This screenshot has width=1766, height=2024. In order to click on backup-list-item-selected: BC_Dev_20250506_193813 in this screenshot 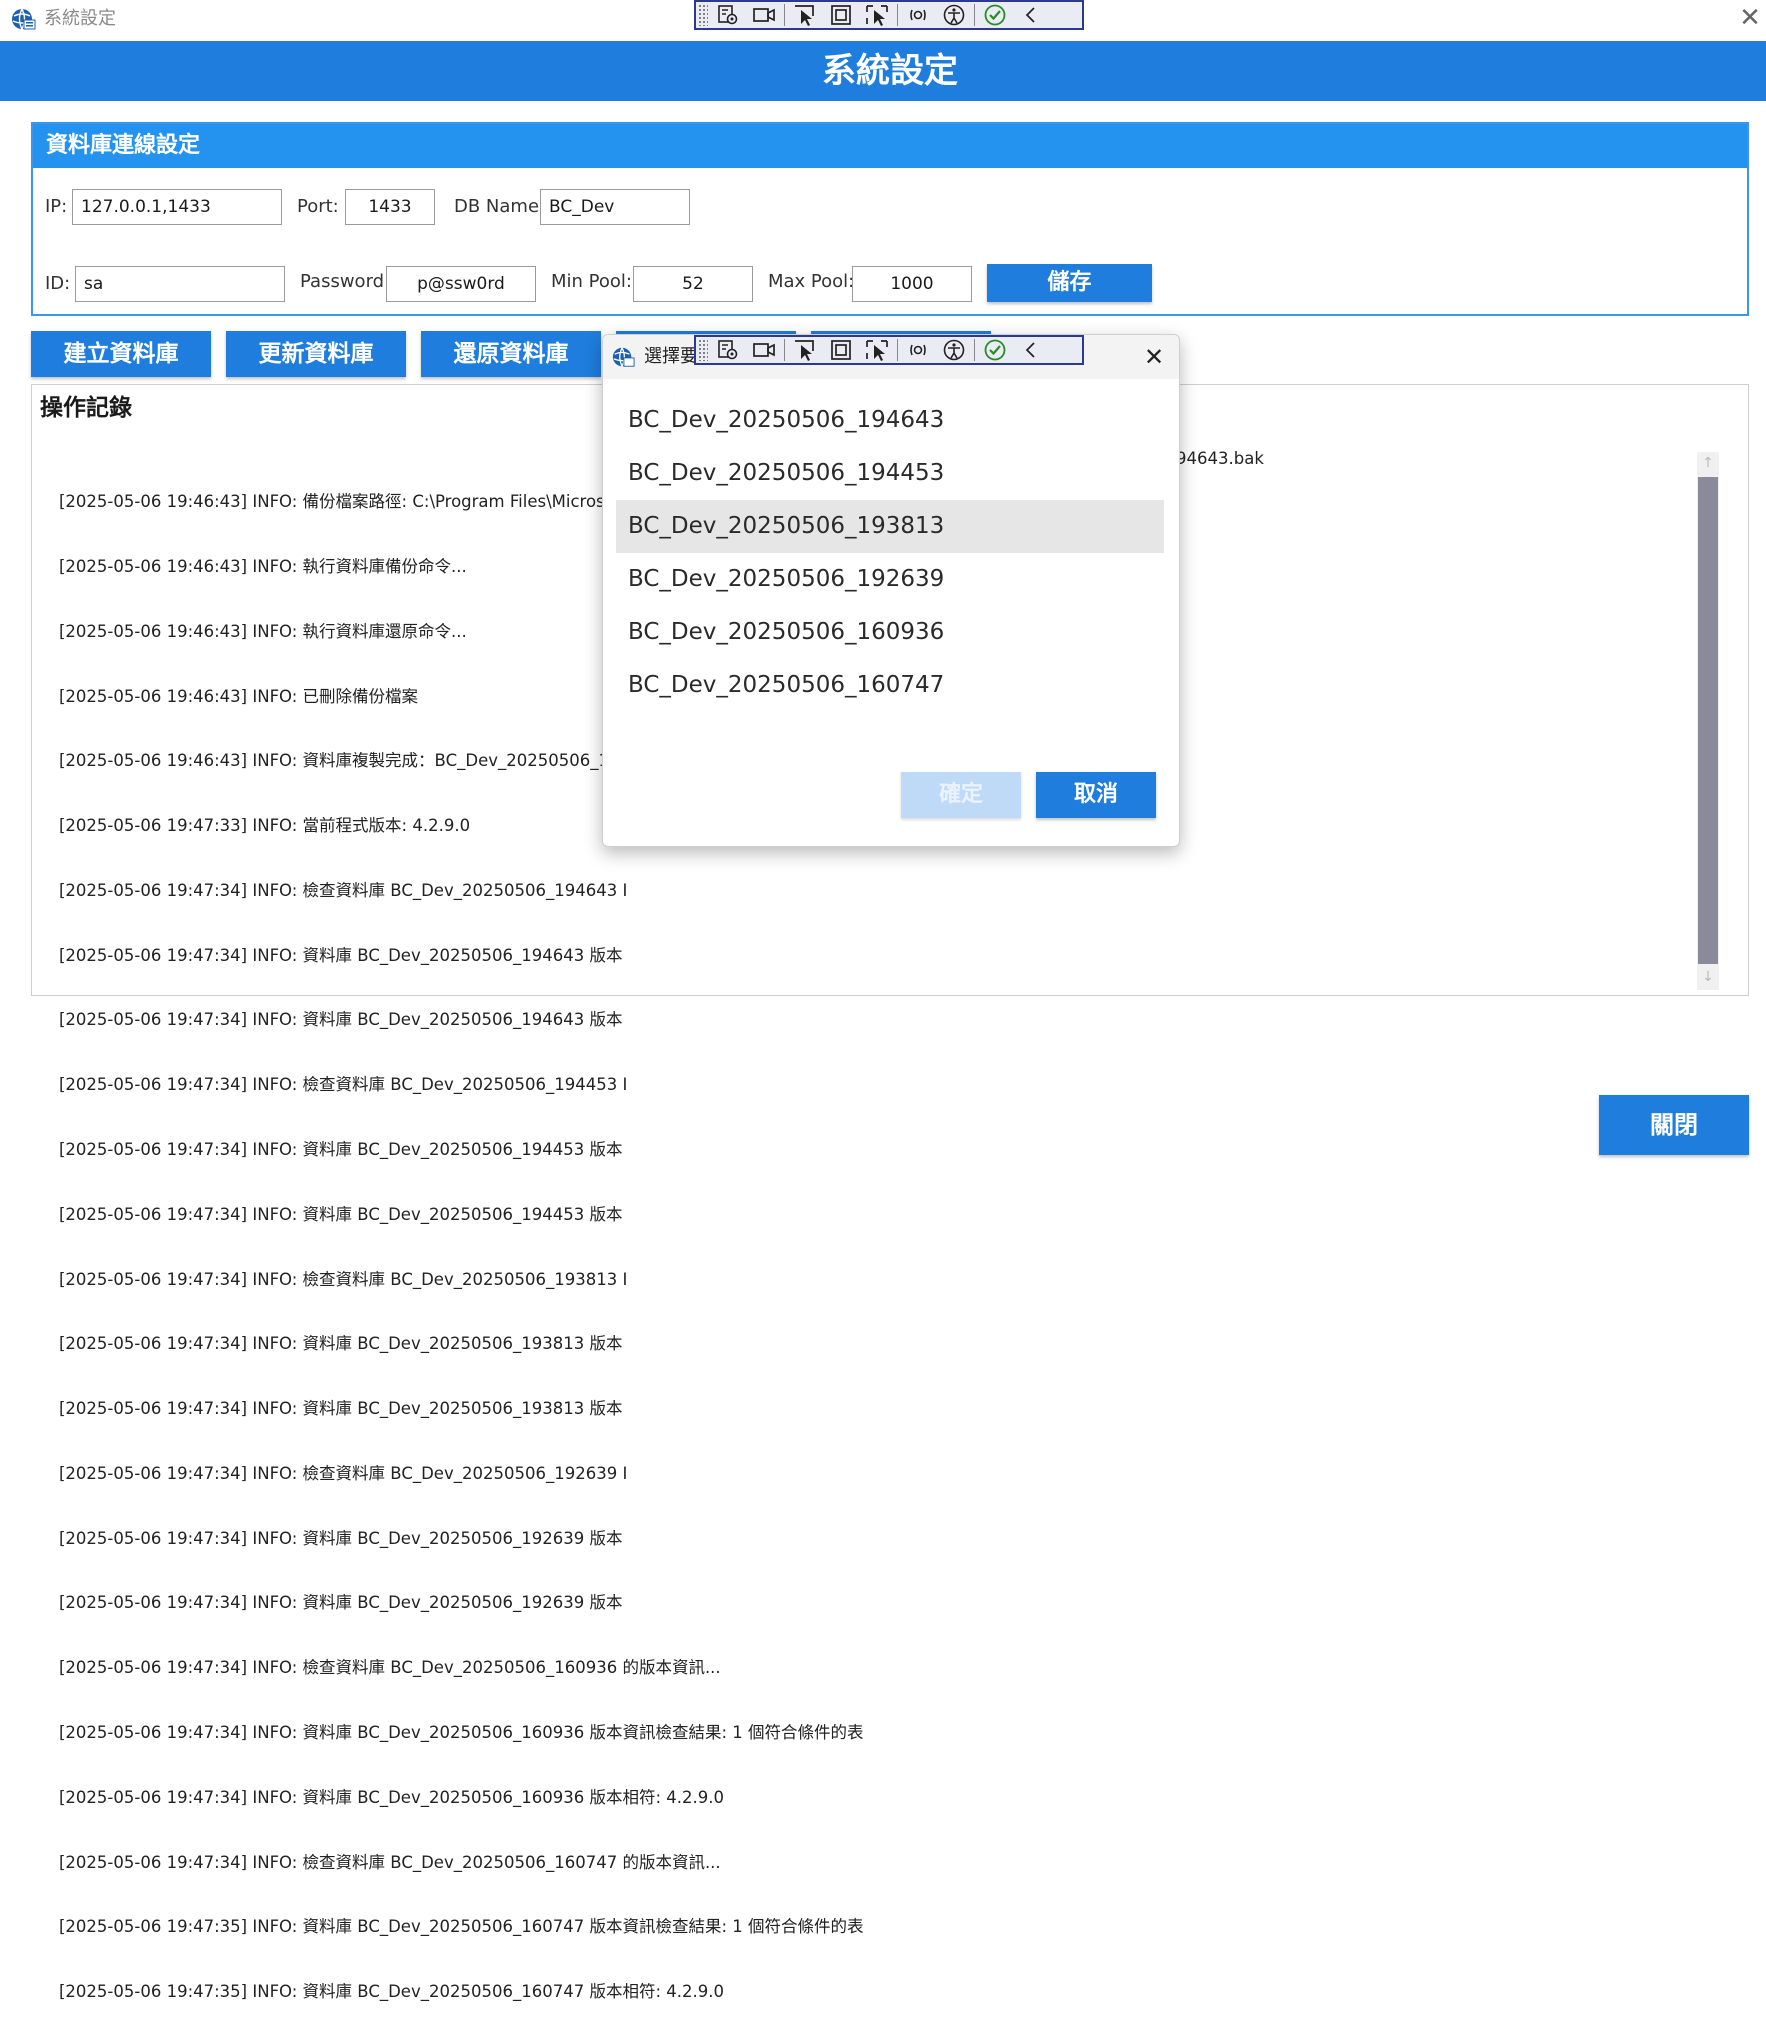, I will do `click(890, 526)`.